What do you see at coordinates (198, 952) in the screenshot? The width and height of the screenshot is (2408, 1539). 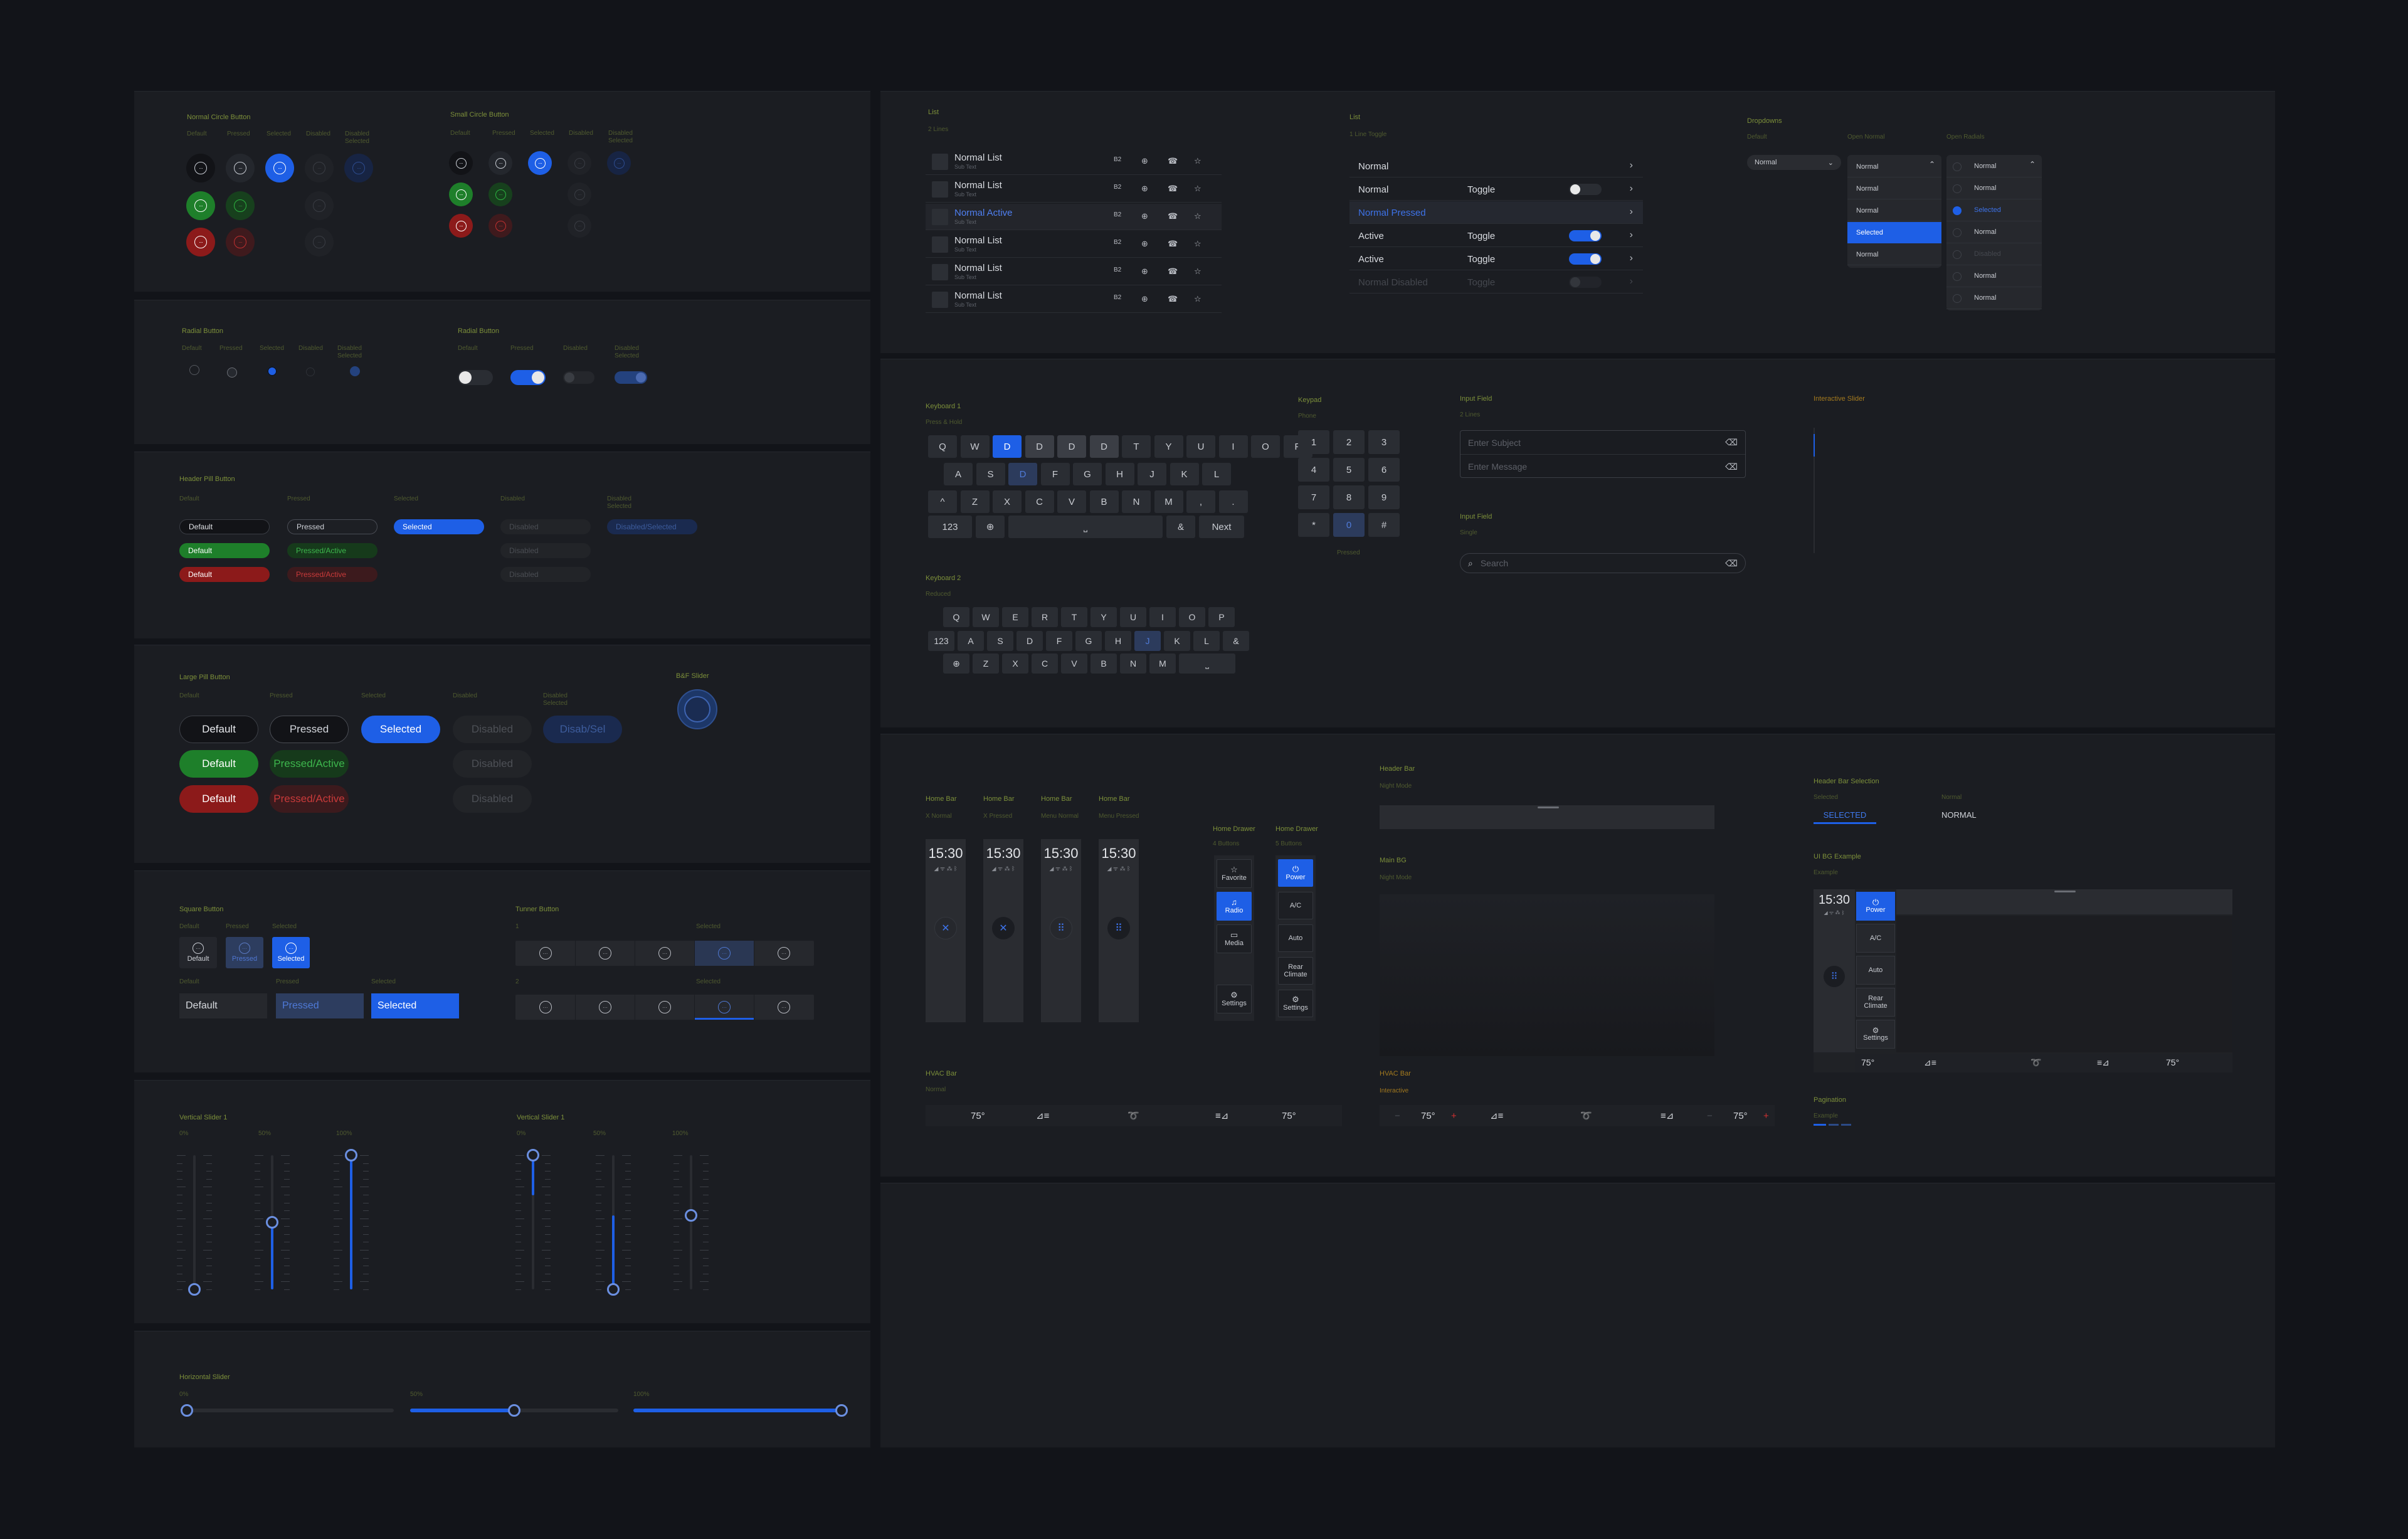 I see `square-button-default: ··· Default` at bounding box center [198, 952].